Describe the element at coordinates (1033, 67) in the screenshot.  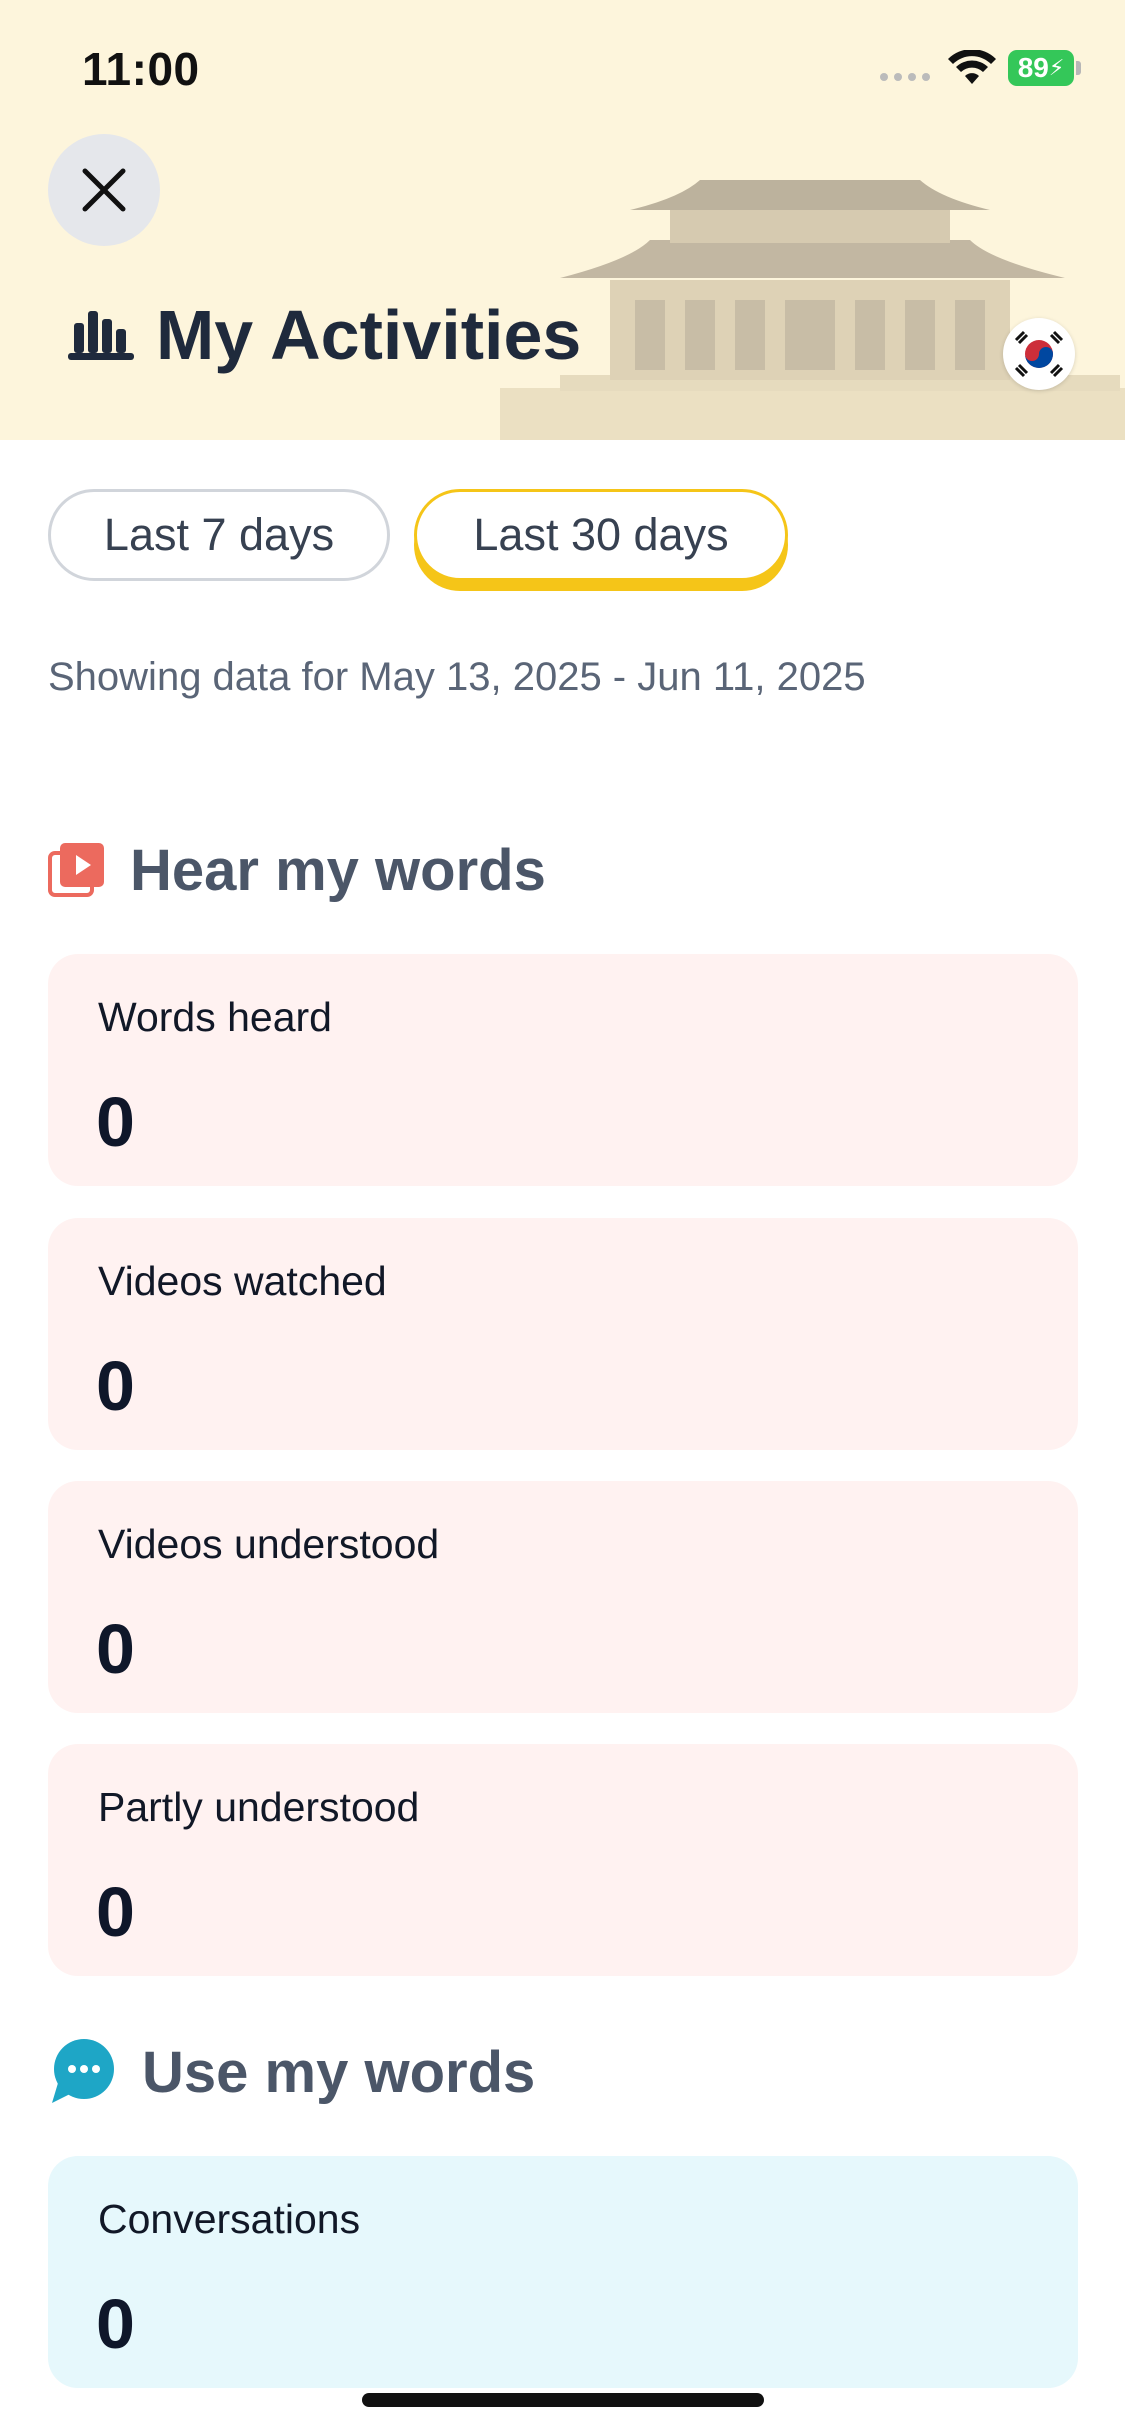
I see `battery-level: 89` at that location.